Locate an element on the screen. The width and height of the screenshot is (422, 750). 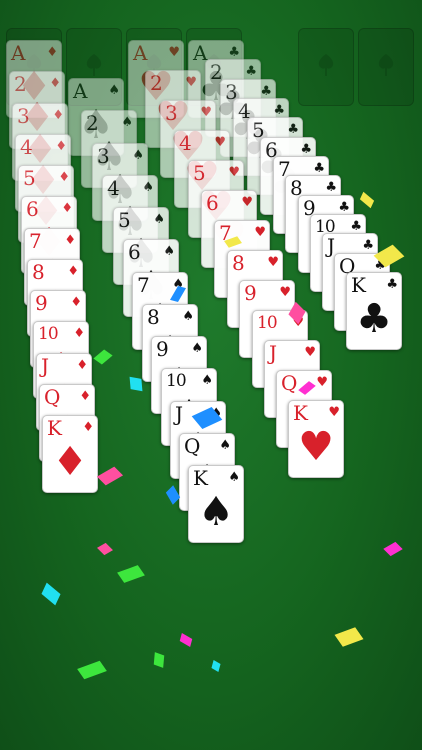
playing-card: K ♥ ♥ is located at coordinates (316, 439).